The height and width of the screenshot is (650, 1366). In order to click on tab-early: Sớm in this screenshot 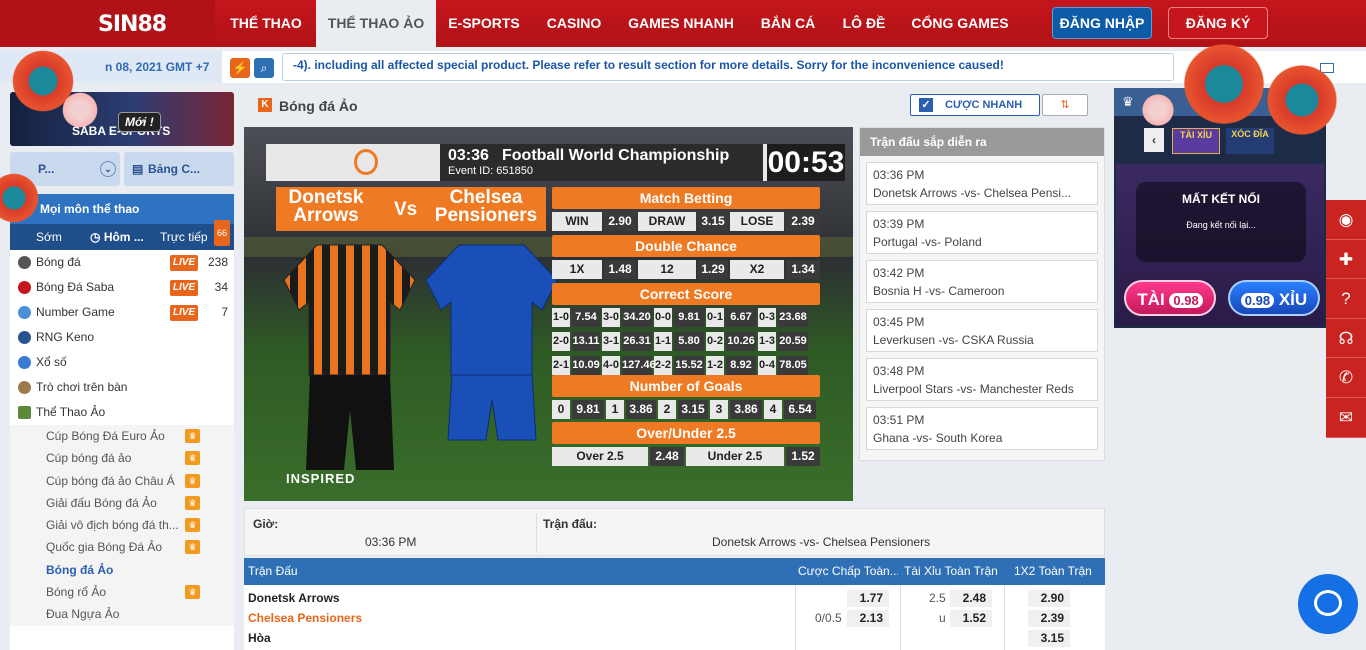, I will do `click(49, 237)`.